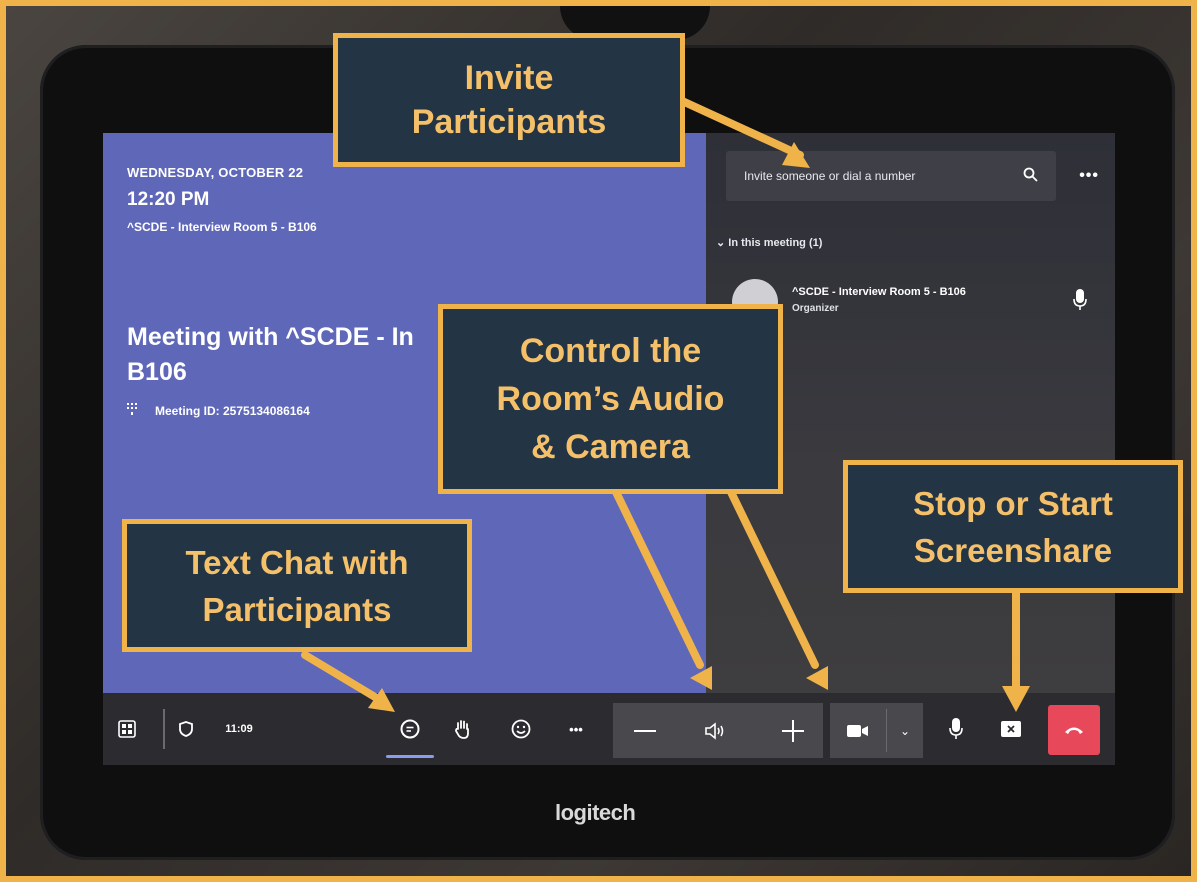 The height and width of the screenshot is (882, 1197). What do you see at coordinates (1013, 503) in the screenshot?
I see `callout-share-line1: Stop or Start` at bounding box center [1013, 503].